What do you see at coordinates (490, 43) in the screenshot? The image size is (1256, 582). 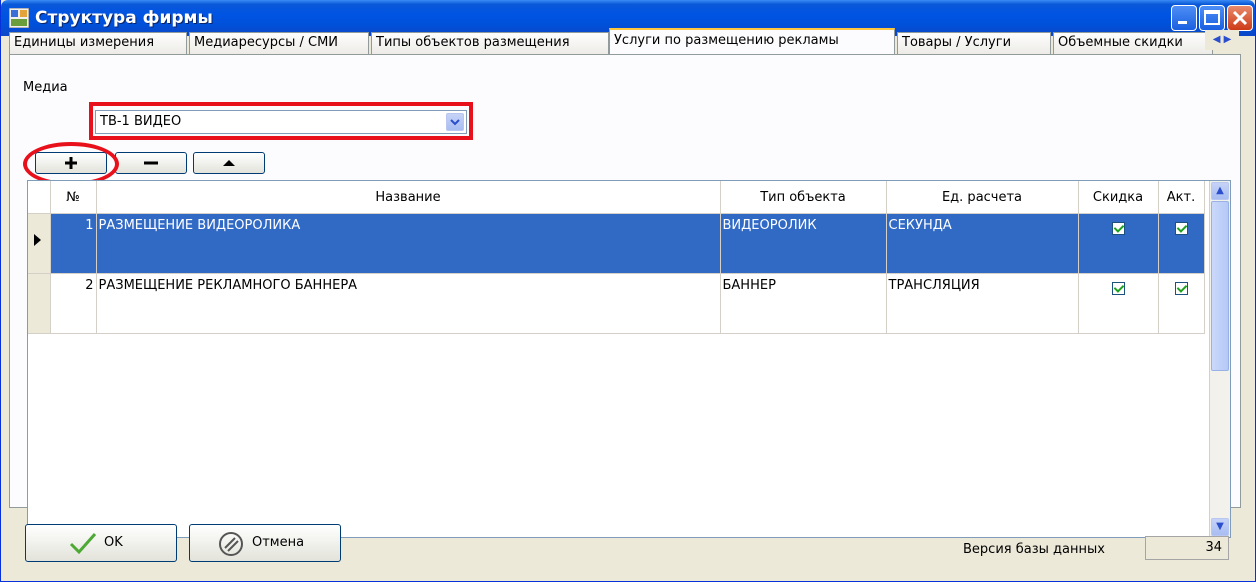 I see `tab-placement-object-types: Типы объектов размещения` at bounding box center [490, 43].